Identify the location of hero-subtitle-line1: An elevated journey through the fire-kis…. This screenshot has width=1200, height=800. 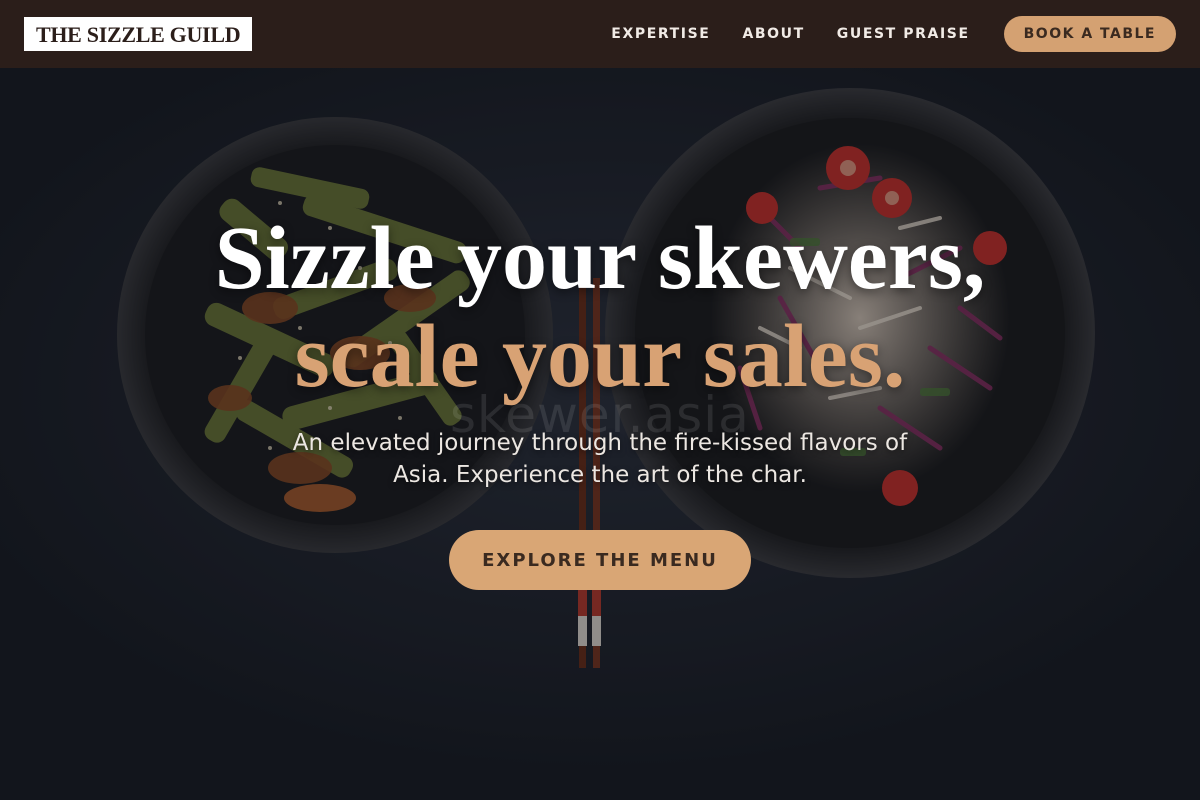
(600, 443).